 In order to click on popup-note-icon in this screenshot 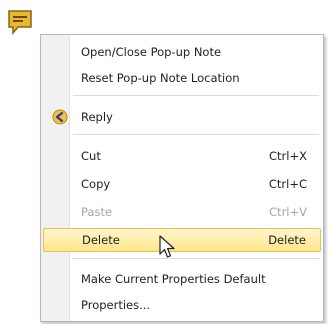, I will do `click(20, 22)`.